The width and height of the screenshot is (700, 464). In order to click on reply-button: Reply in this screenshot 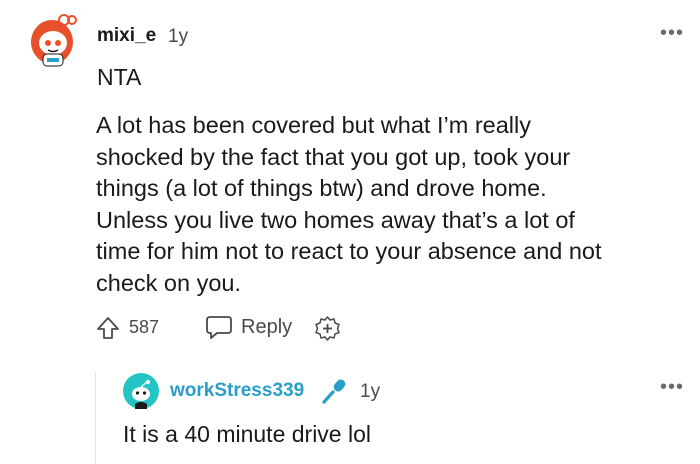, I will do `click(248, 327)`.